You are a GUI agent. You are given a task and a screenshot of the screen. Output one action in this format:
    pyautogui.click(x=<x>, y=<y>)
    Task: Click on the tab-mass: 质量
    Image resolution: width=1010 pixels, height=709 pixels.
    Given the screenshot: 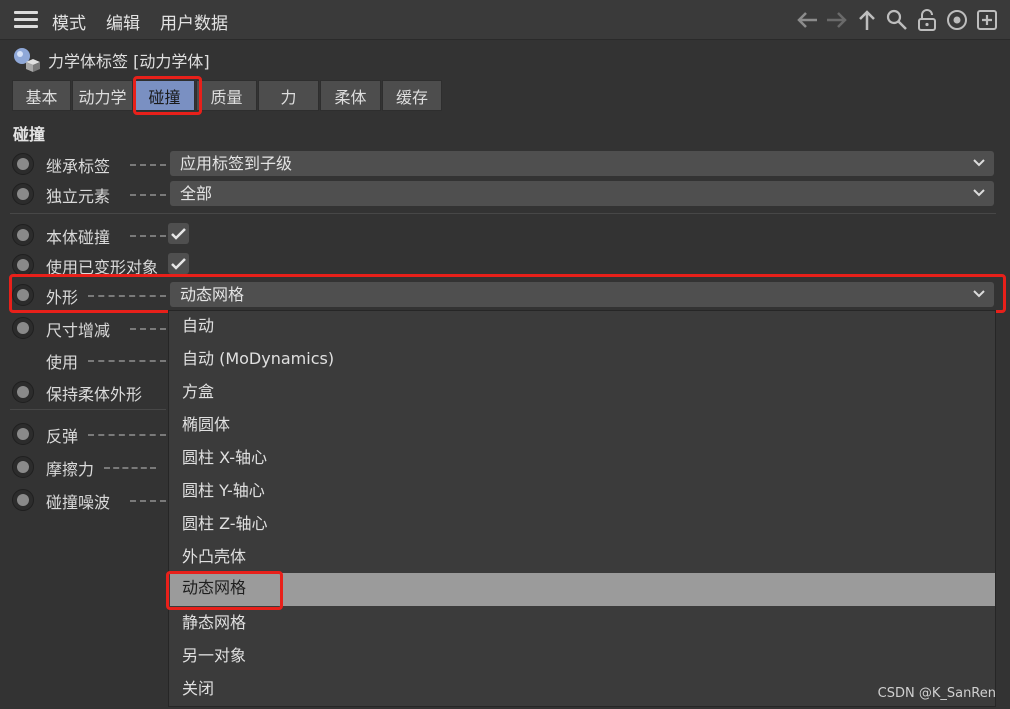 What is the action you would take?
    pyautogui.click(x=226, y=95)
    